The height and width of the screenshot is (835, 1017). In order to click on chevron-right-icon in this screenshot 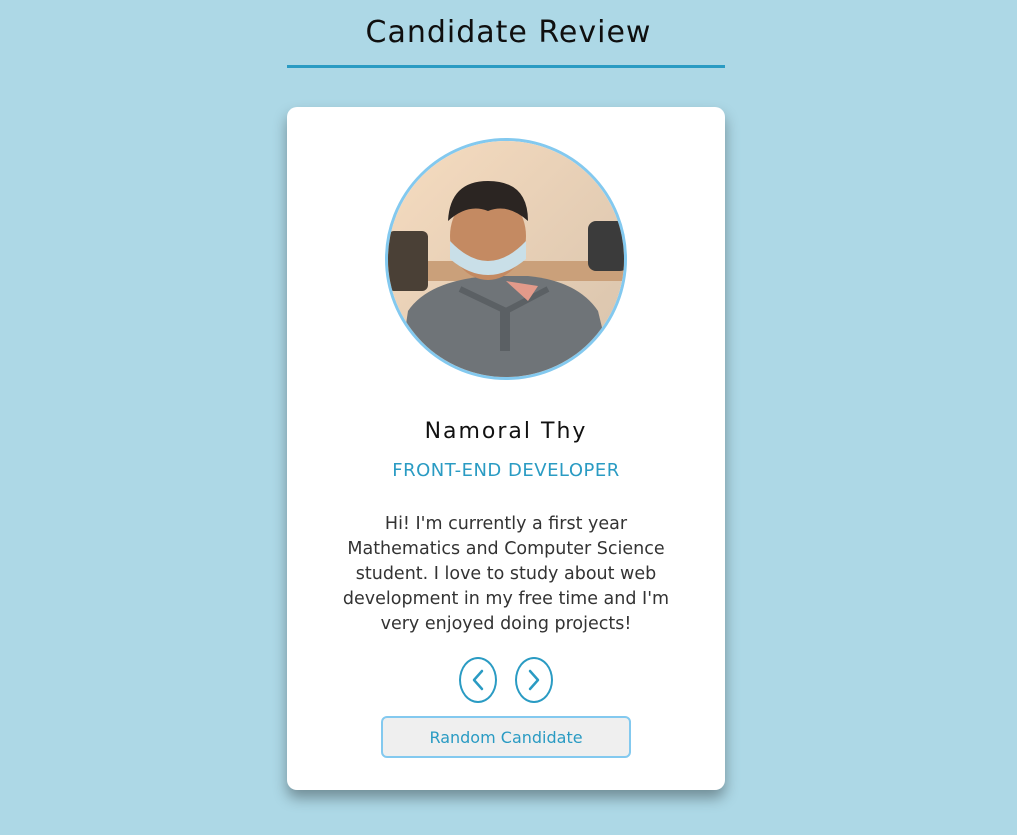, I will do `click(534, 680)`.